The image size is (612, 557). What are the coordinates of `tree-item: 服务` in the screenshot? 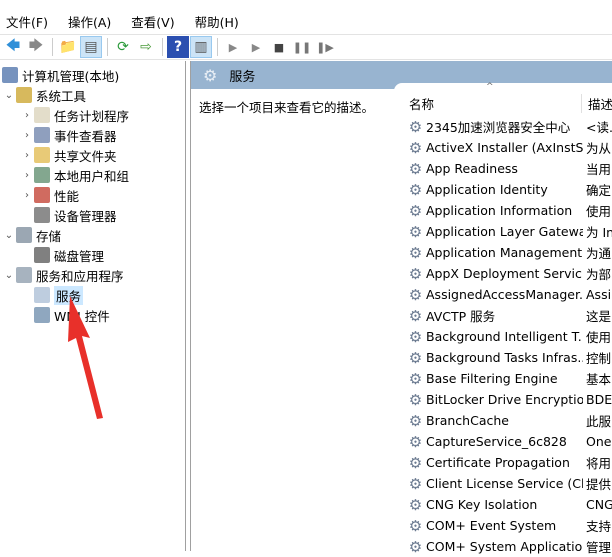 It's located at (52, 295).